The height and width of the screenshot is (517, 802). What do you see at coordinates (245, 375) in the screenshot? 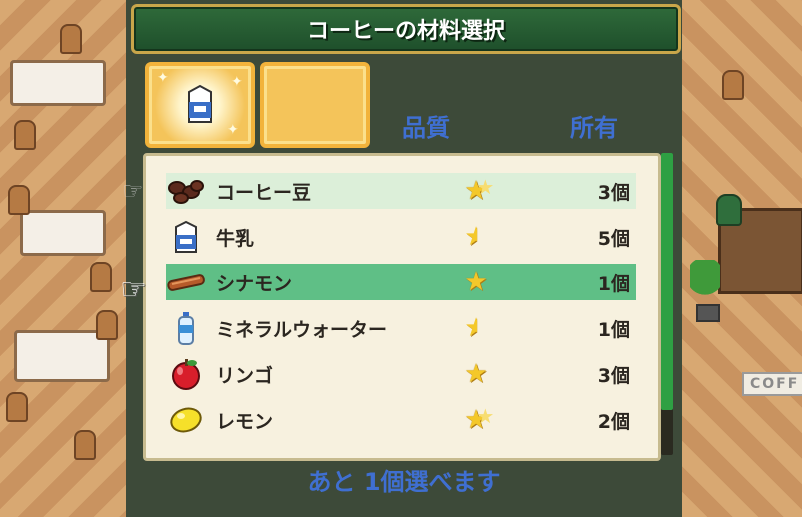
I see `item-name: リンゴ` at bounding box center [245, 375].